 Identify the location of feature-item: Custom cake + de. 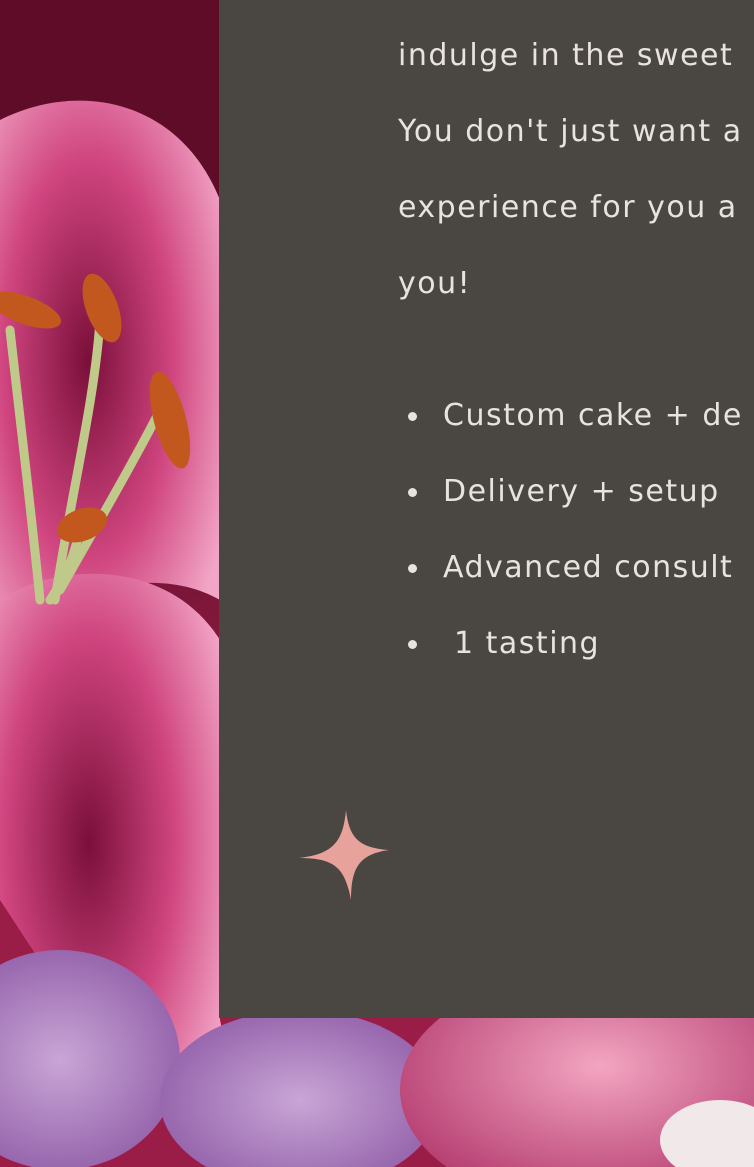
(570, 416).